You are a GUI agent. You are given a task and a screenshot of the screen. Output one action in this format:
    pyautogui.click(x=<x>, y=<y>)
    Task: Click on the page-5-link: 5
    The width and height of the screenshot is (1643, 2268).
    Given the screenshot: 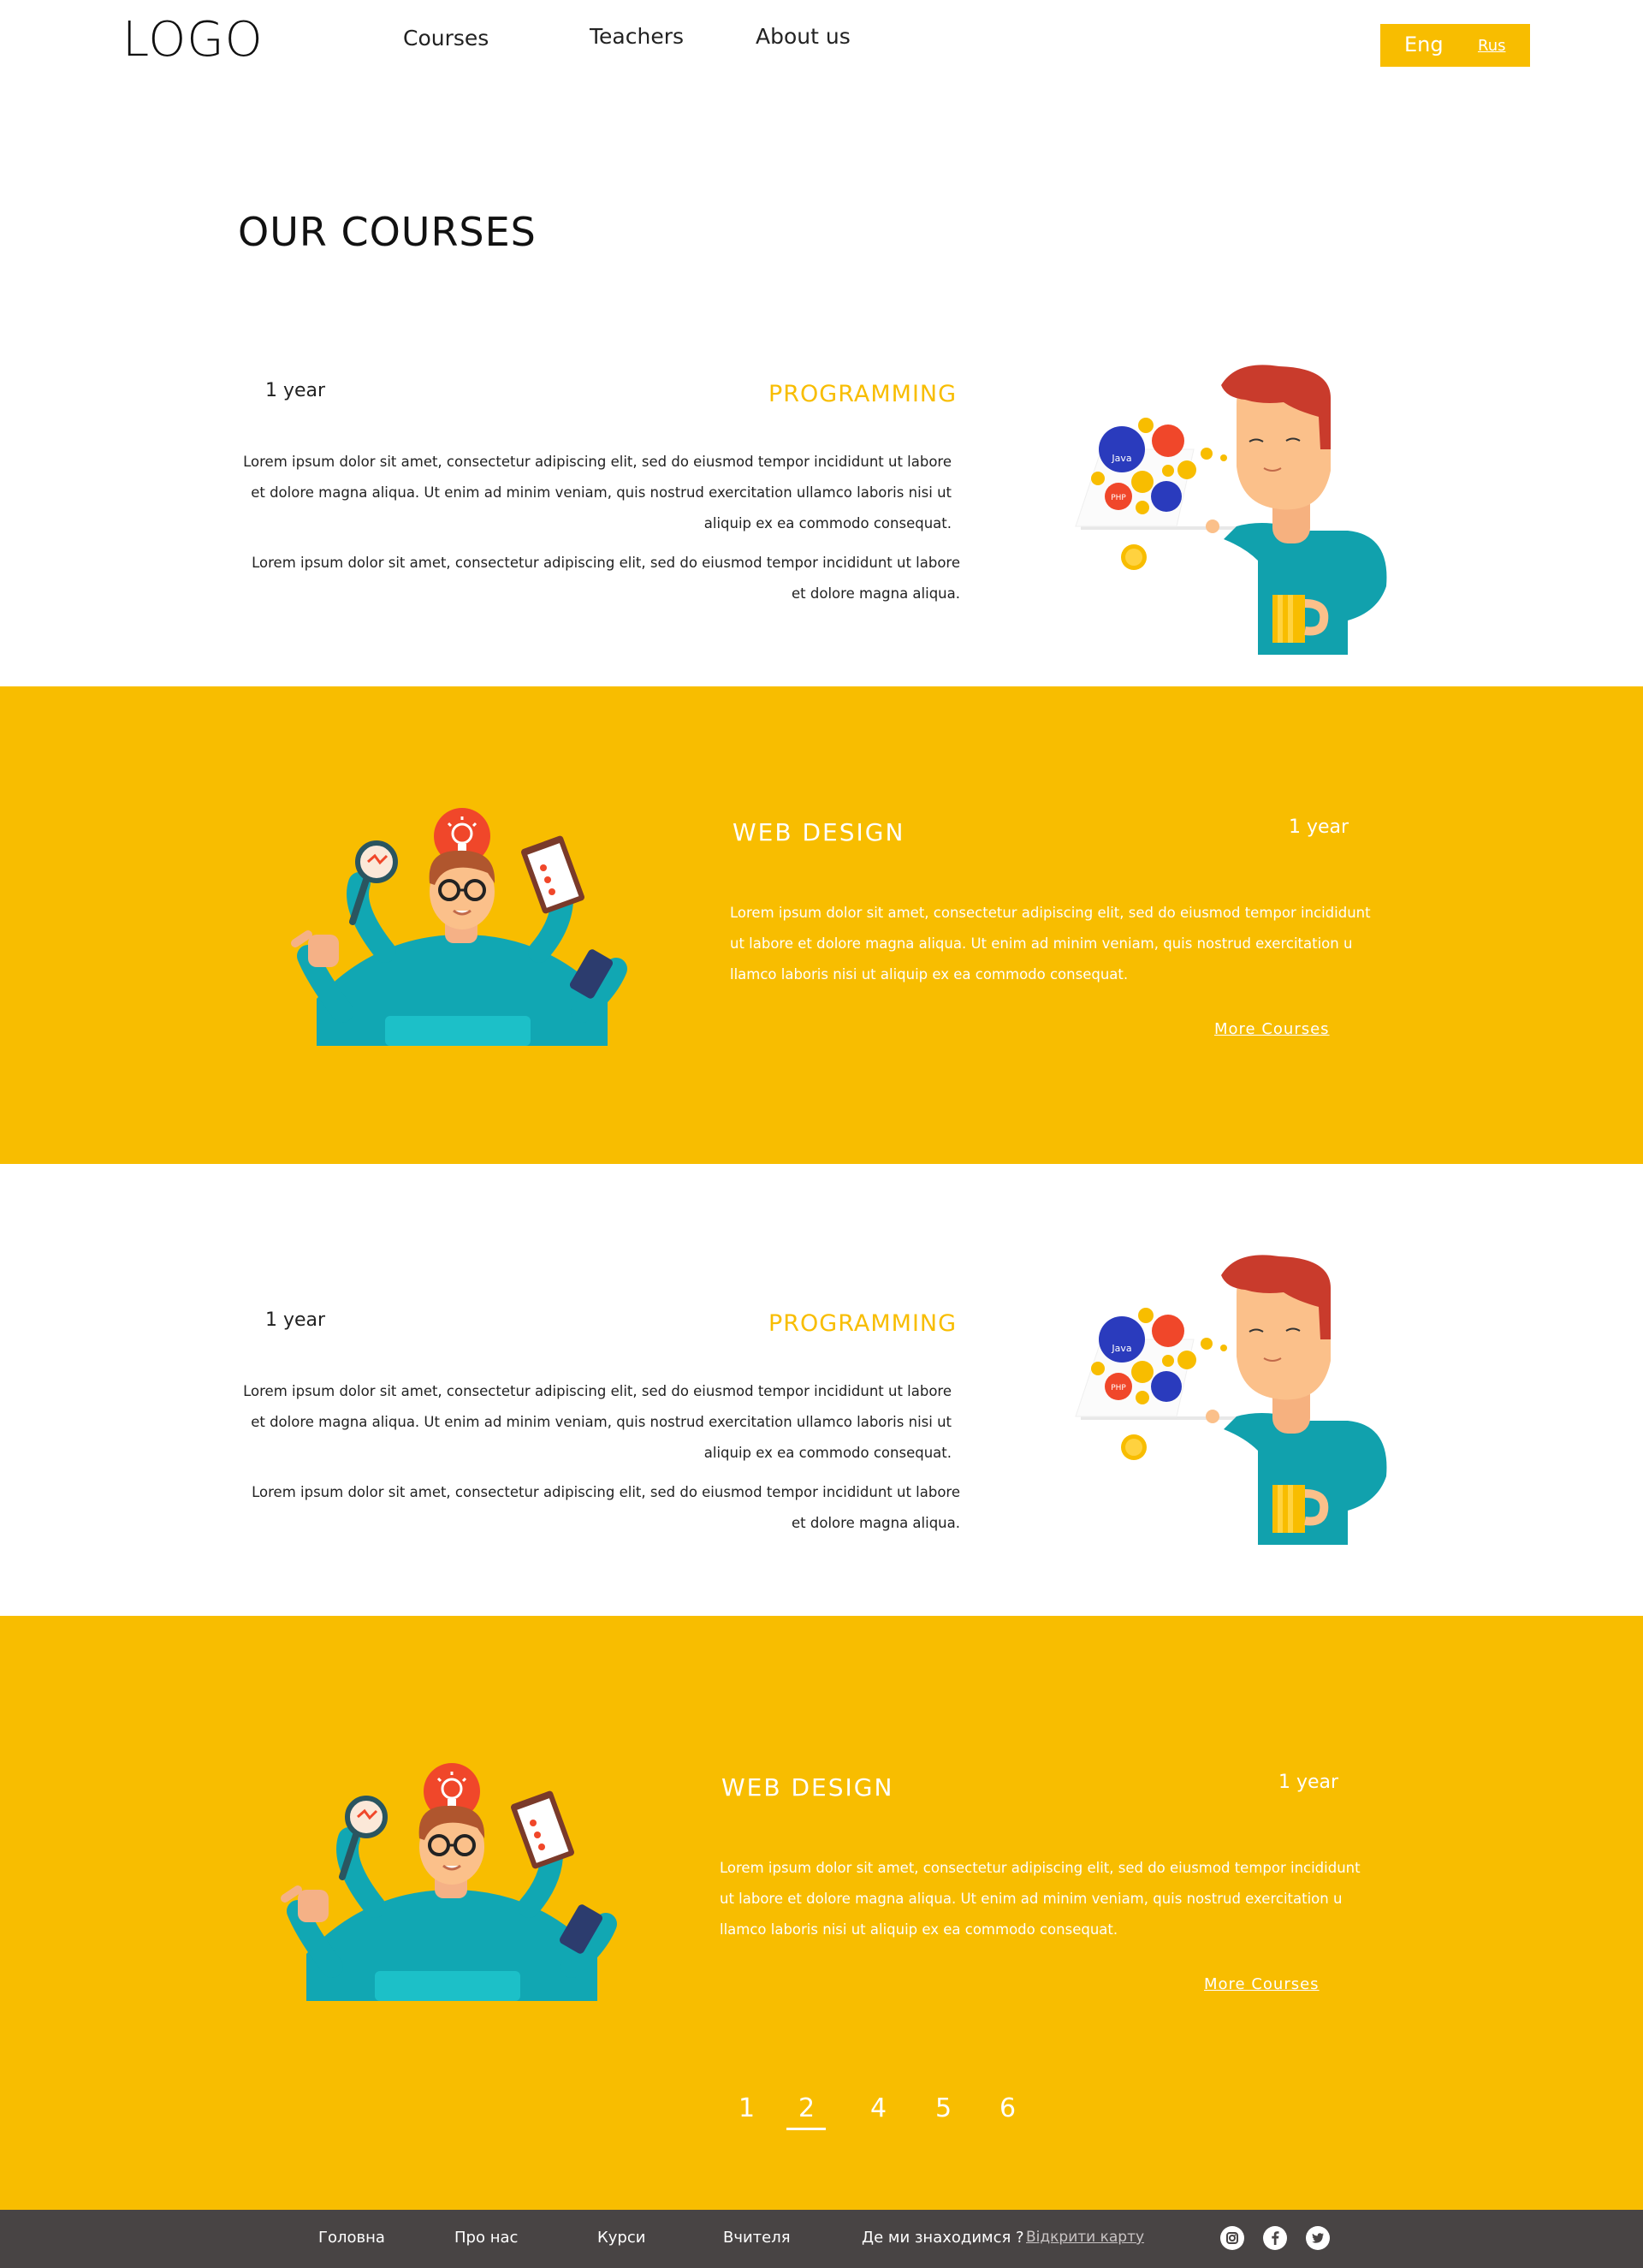 What is the action you would take?
    pyautogui.click(x=944, y=2108)
    